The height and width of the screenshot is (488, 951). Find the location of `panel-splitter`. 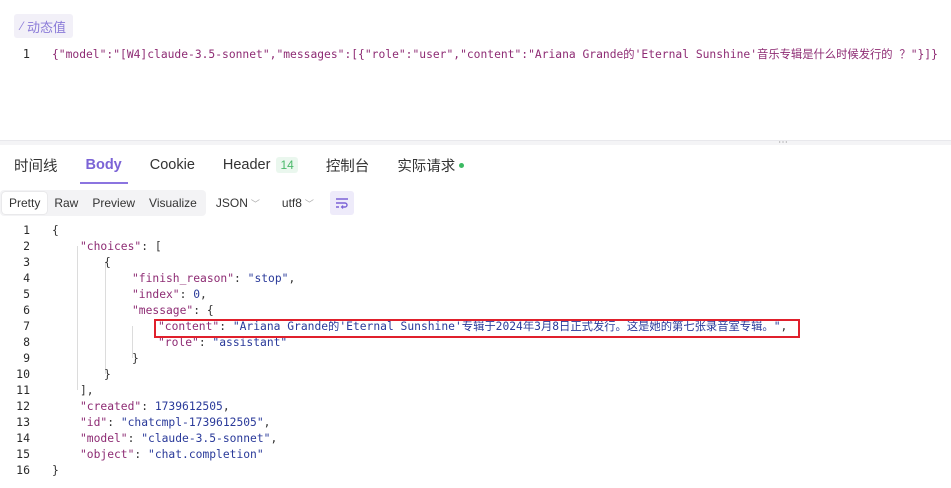

panel-splitter is located at coordinates (475, 142).